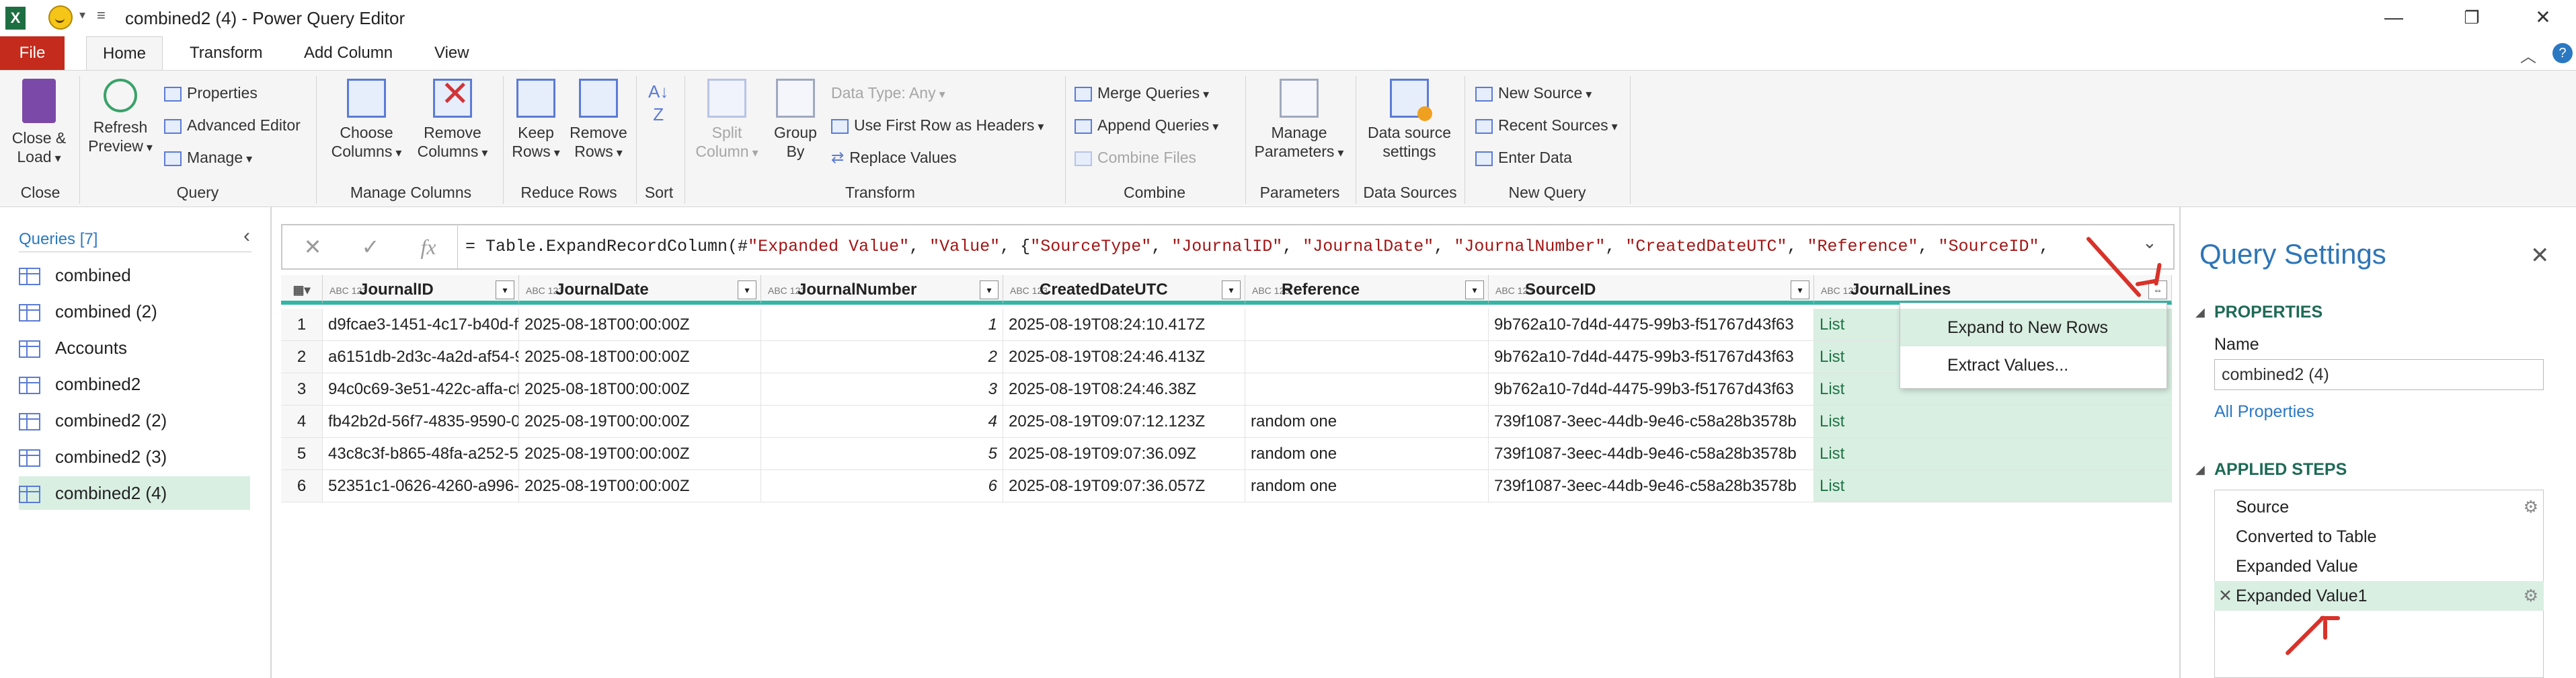  Describe the element at coordinates (2543, 17) in the screenshot. I see `close-window-icon: ✕` at that location.